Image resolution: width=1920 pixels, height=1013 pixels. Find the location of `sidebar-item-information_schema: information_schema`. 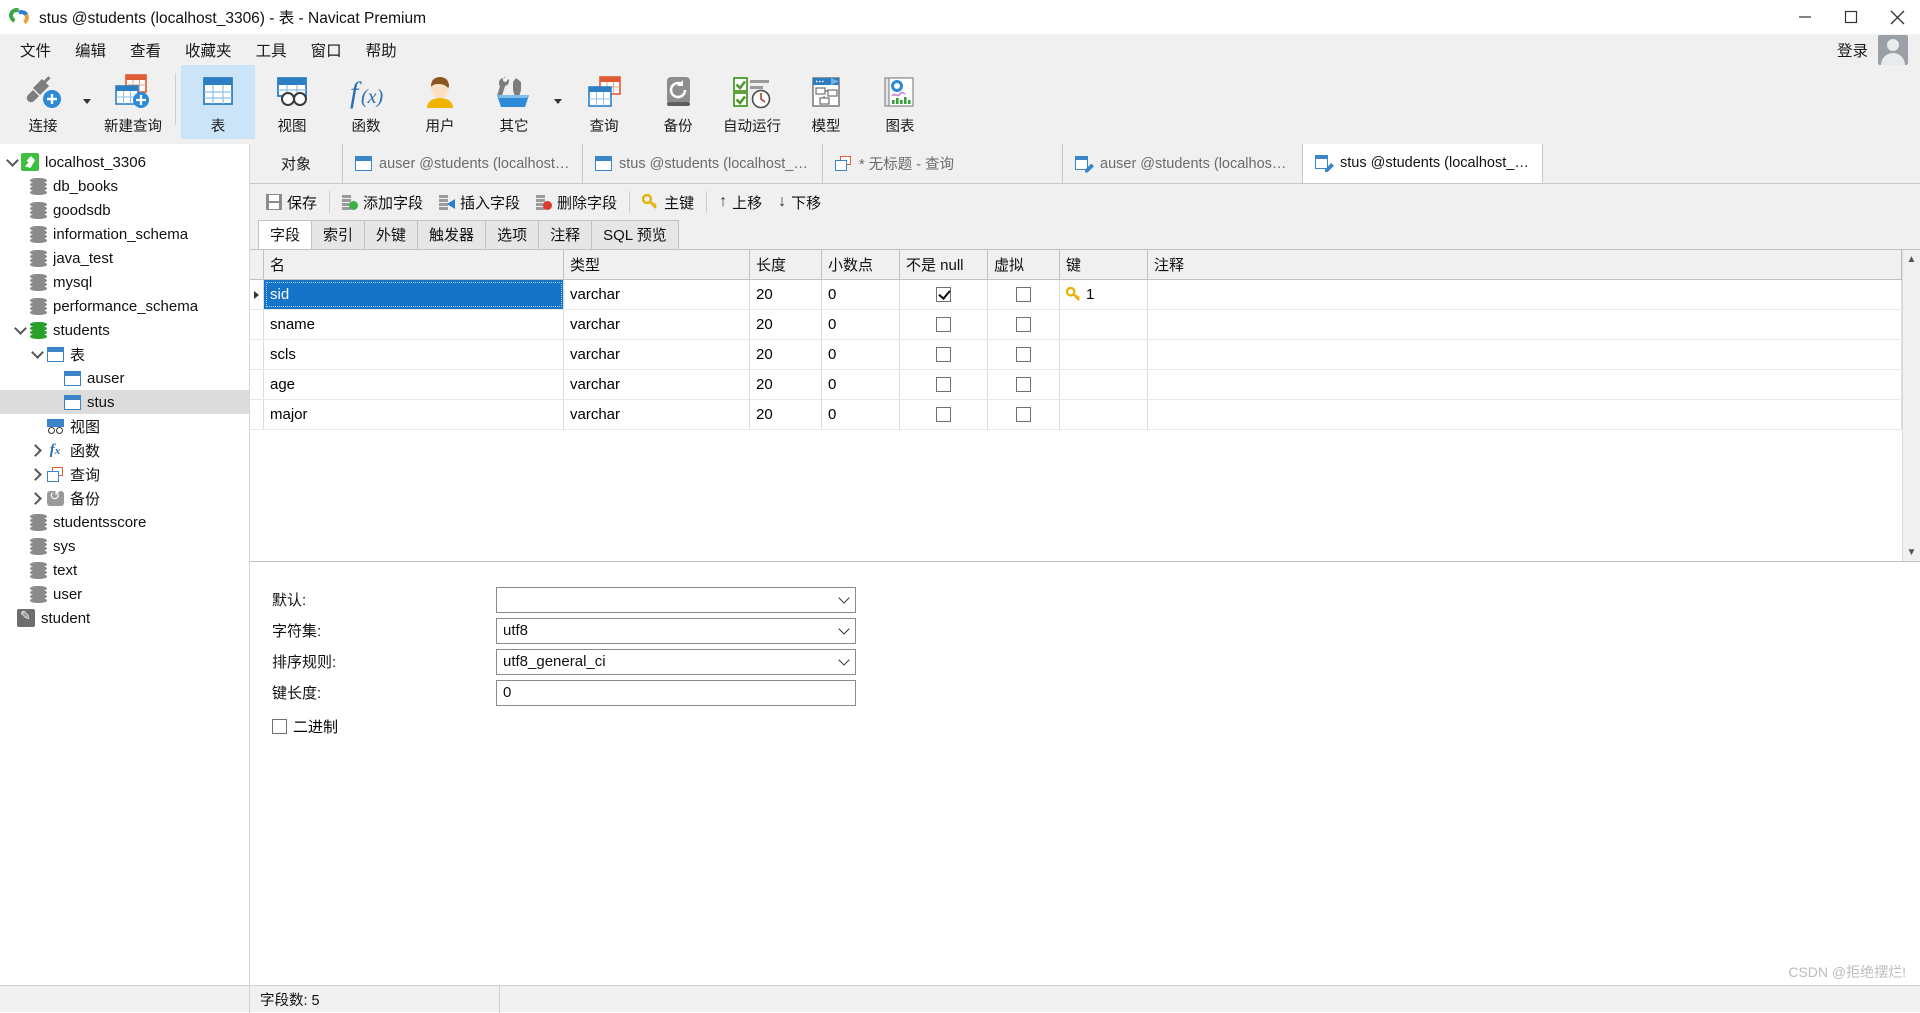

sidebar-item-information_schema: information_schema is located at coordinates (124, 234).